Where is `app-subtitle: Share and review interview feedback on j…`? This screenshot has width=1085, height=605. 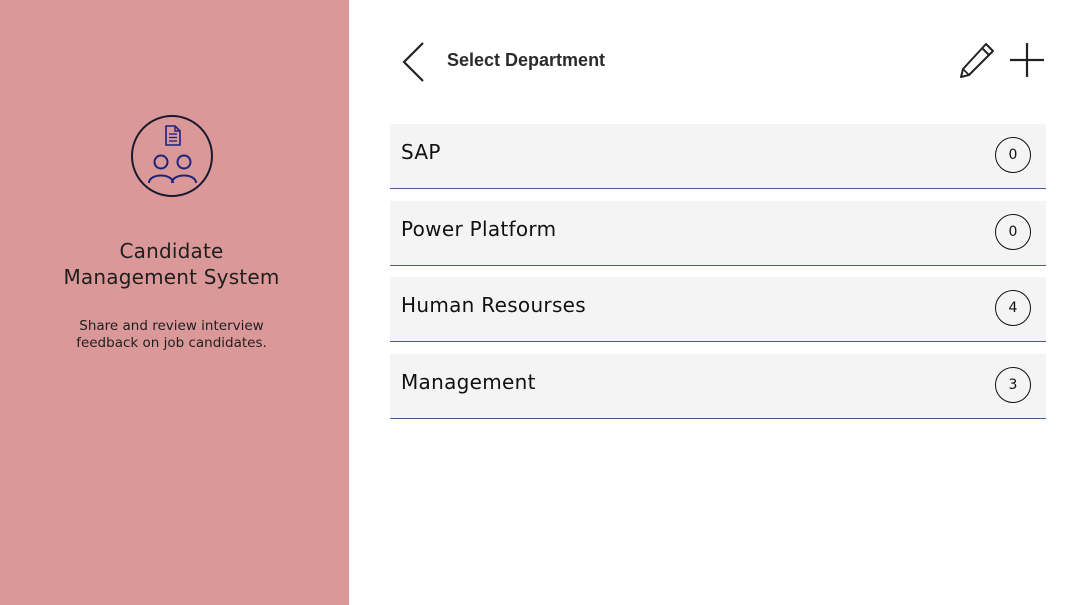 app-subtitle: Share and review interview feedback on j… is located at coordinates (171, 335).